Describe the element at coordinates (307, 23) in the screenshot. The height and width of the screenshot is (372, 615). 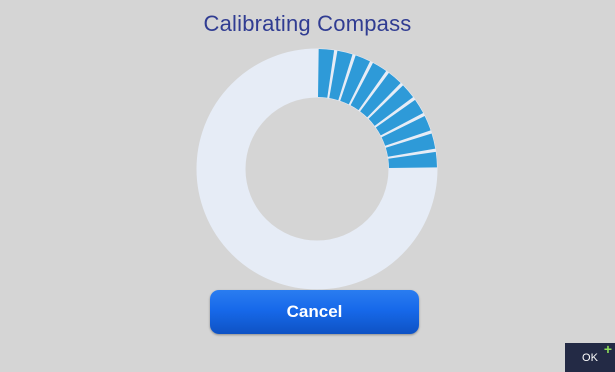
I see `dialog-title: Calibrating Compass` at that location.